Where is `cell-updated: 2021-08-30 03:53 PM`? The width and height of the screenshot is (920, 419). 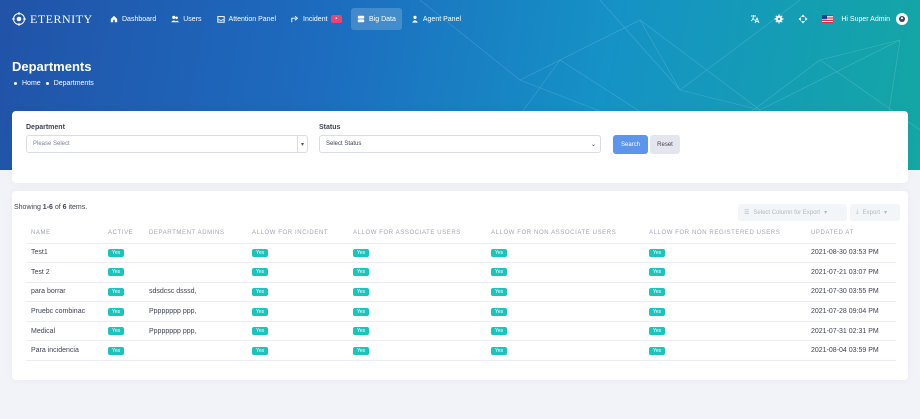 cell-updated: 2021-08-30 03:53 PM is located at coordinates (851, 253).